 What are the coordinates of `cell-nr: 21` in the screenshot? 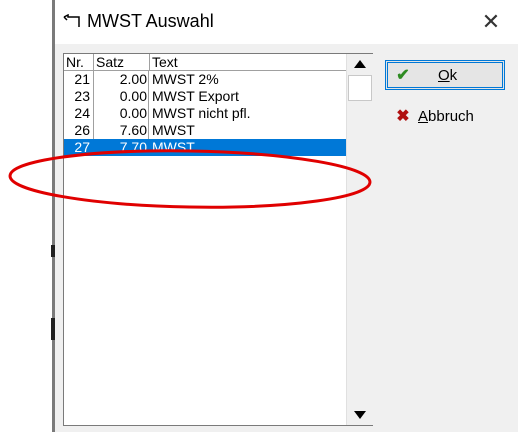 It's located at (79, 79).